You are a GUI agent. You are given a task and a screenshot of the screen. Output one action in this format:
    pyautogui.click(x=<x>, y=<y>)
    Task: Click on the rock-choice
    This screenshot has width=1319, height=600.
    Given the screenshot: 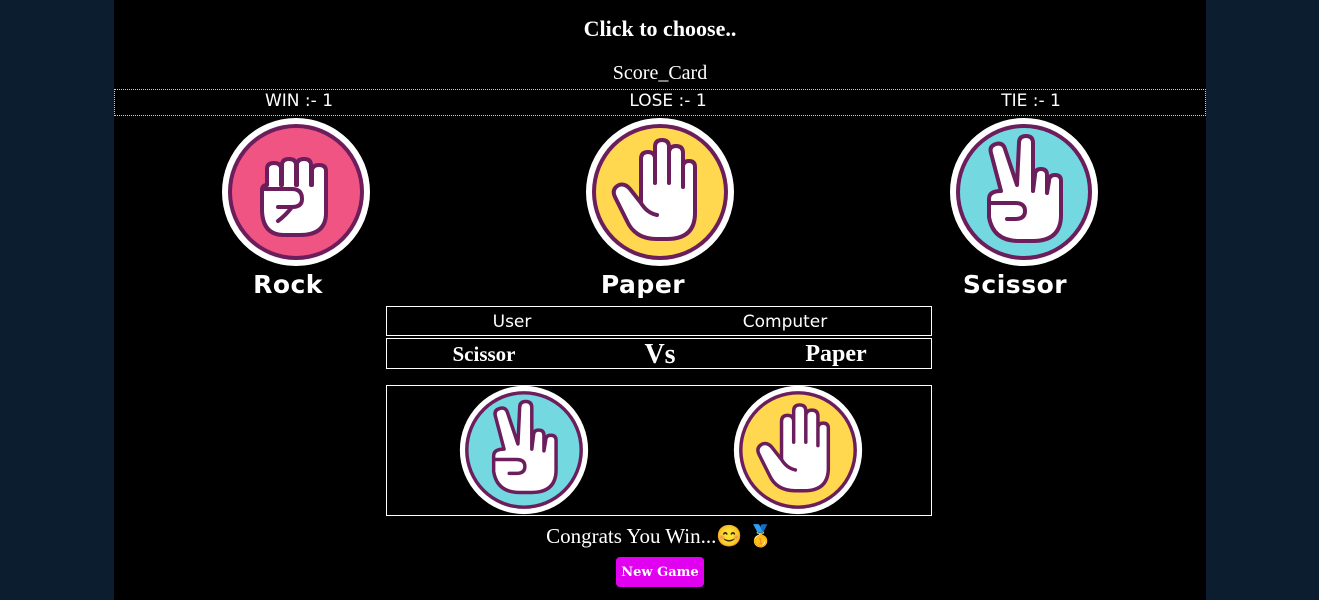 What is the action you would take?
    pyautogui.click(x=296, y=194)
    